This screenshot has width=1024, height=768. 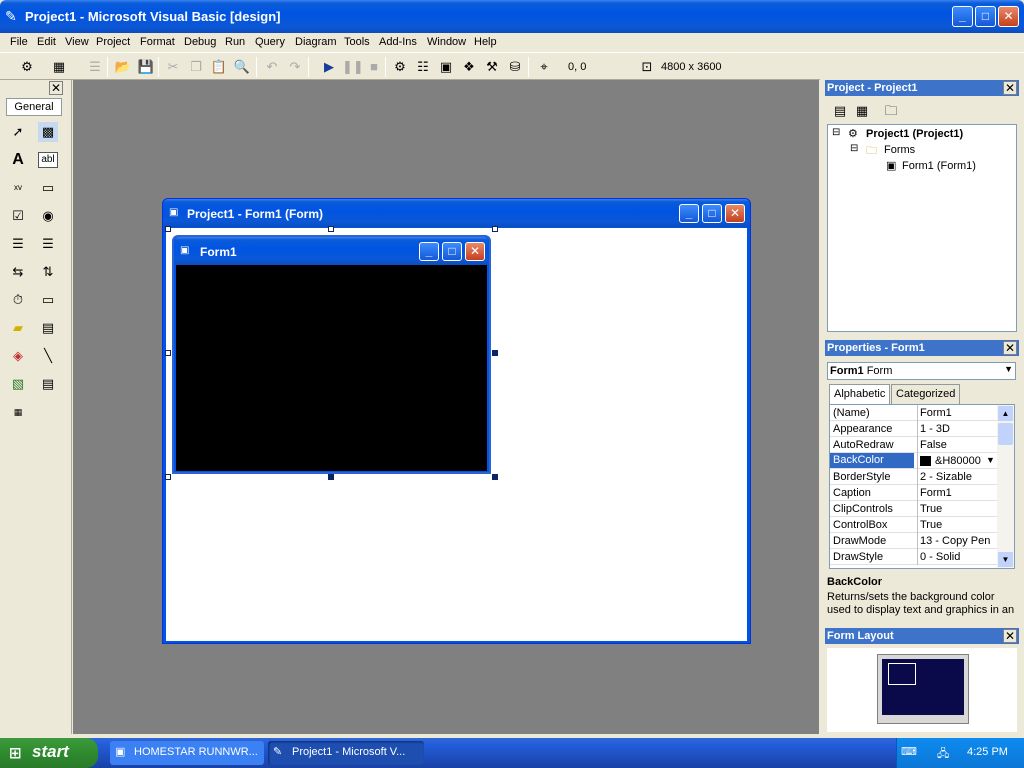 What do you see at coordinates (242, 67) in the screenshot?
I see `find-icon: 🔍` at bounding box center [242, 67].